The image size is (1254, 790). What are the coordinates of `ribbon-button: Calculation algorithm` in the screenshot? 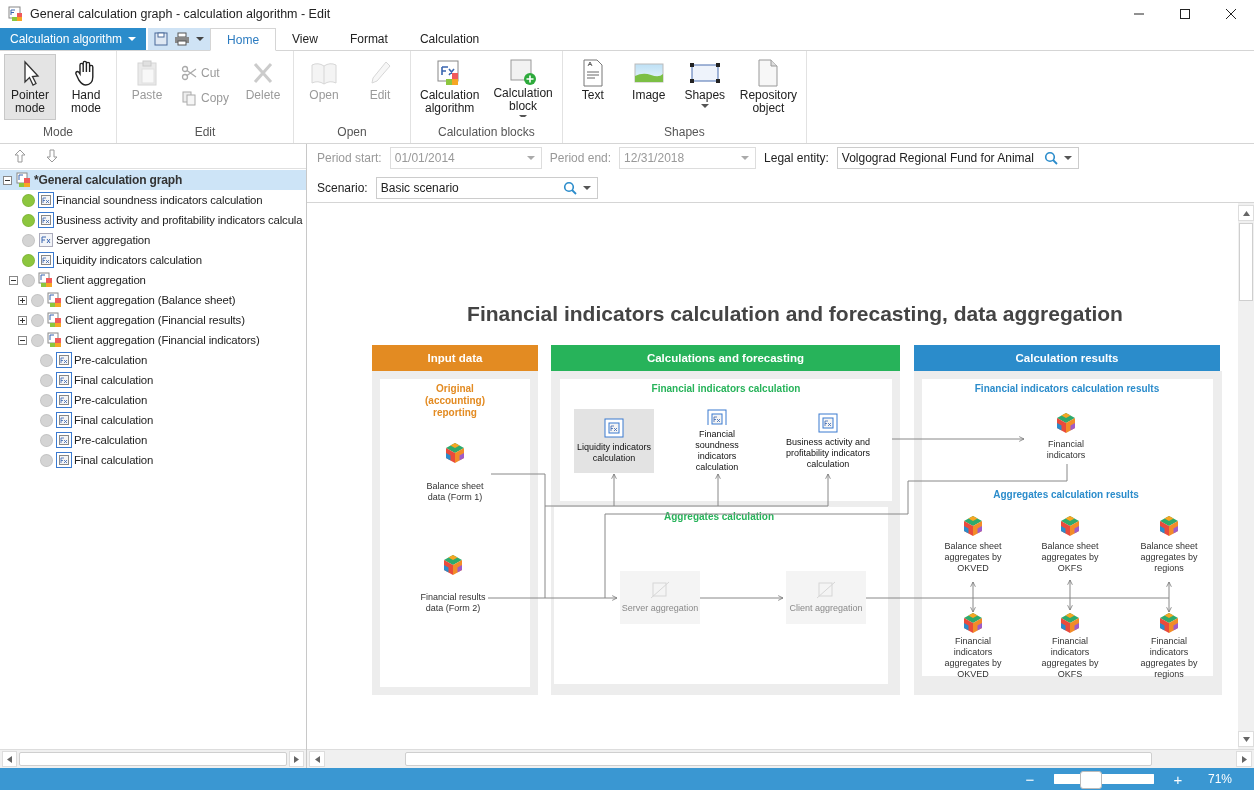 It's located at (450, 87).